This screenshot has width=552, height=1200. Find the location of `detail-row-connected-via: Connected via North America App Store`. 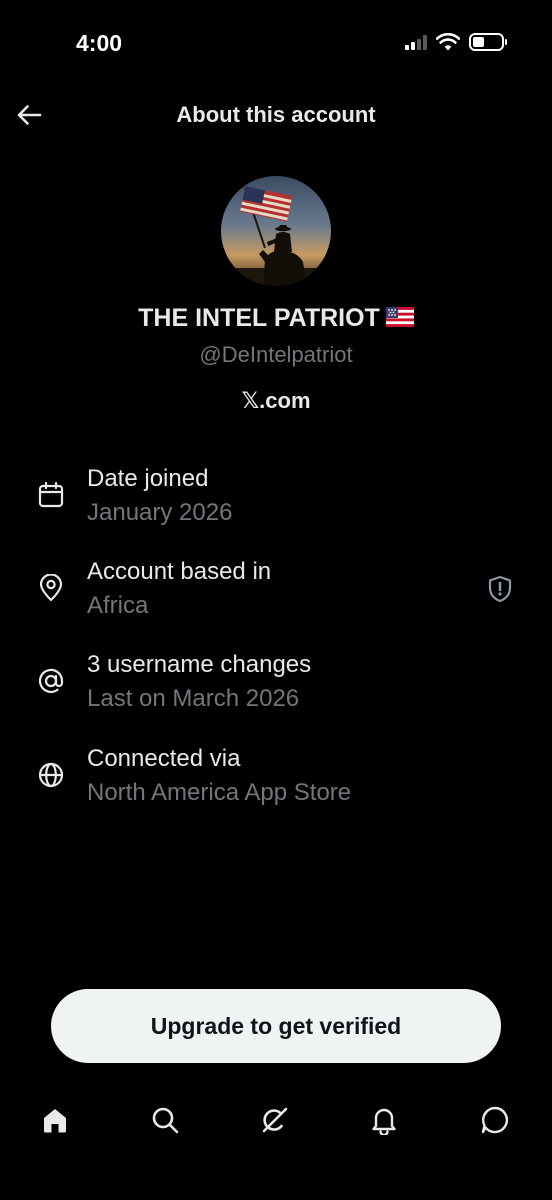

detail-row-connected-via: Connected via North America App Store is located at coordinates (276, 780).